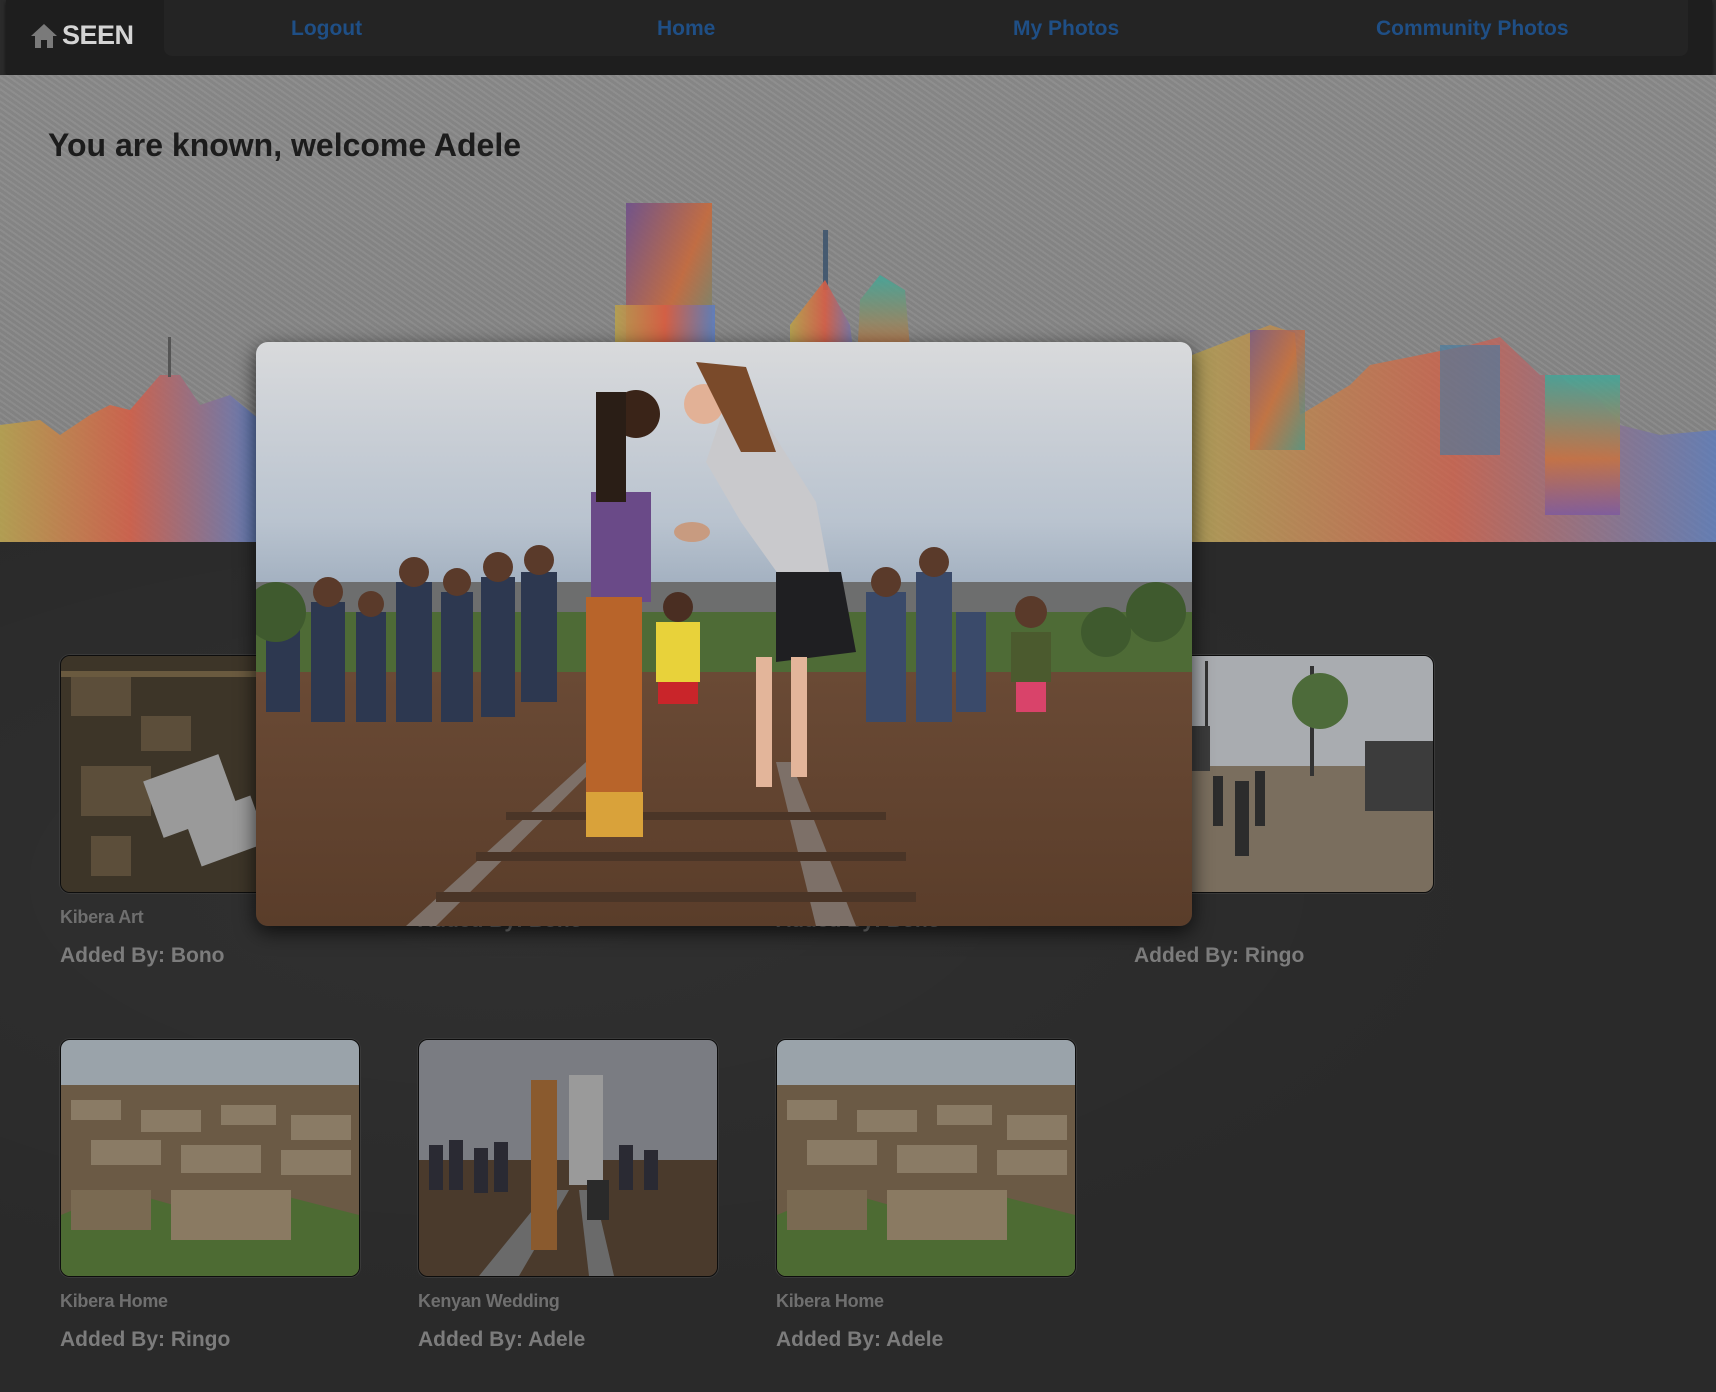  I want to click on my-photos-link: My Photos, so click(1066, 29).